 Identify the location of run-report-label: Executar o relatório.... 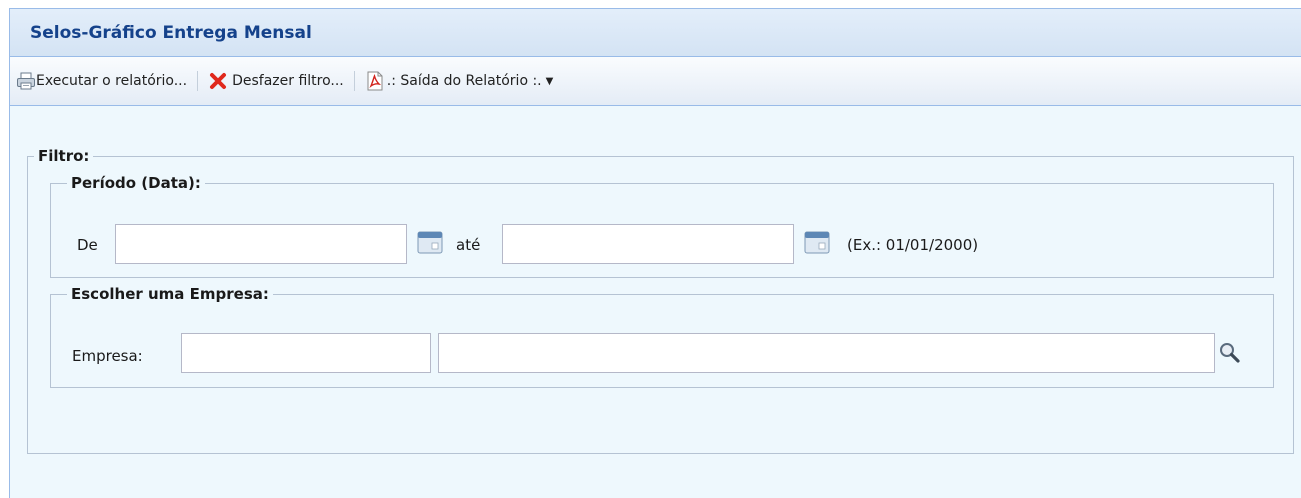
(112, 81).